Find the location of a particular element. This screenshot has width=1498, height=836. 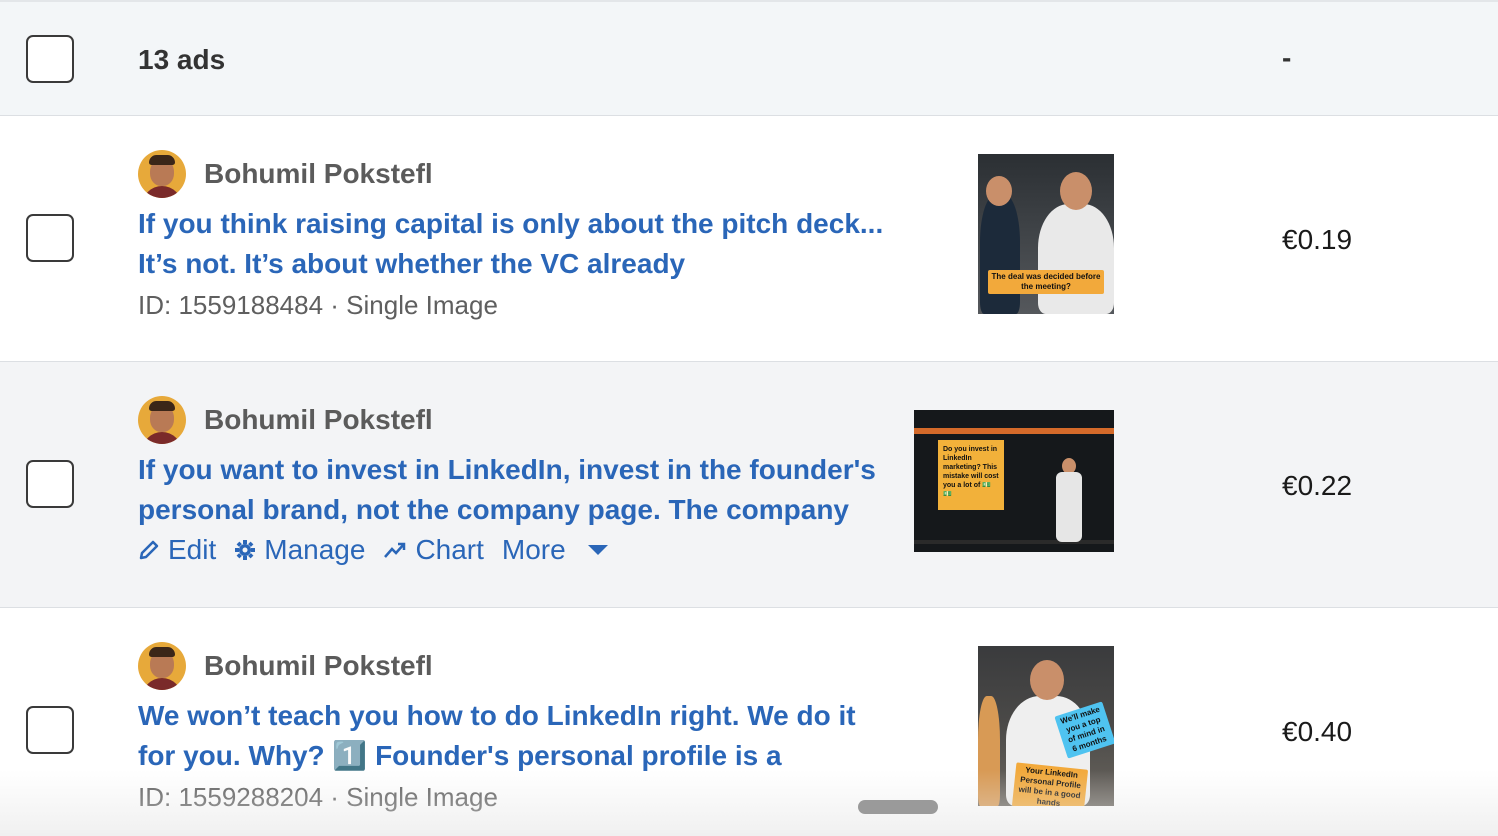

ad-actions: Edit Manage Chart More is located at coordinates (518, 550).